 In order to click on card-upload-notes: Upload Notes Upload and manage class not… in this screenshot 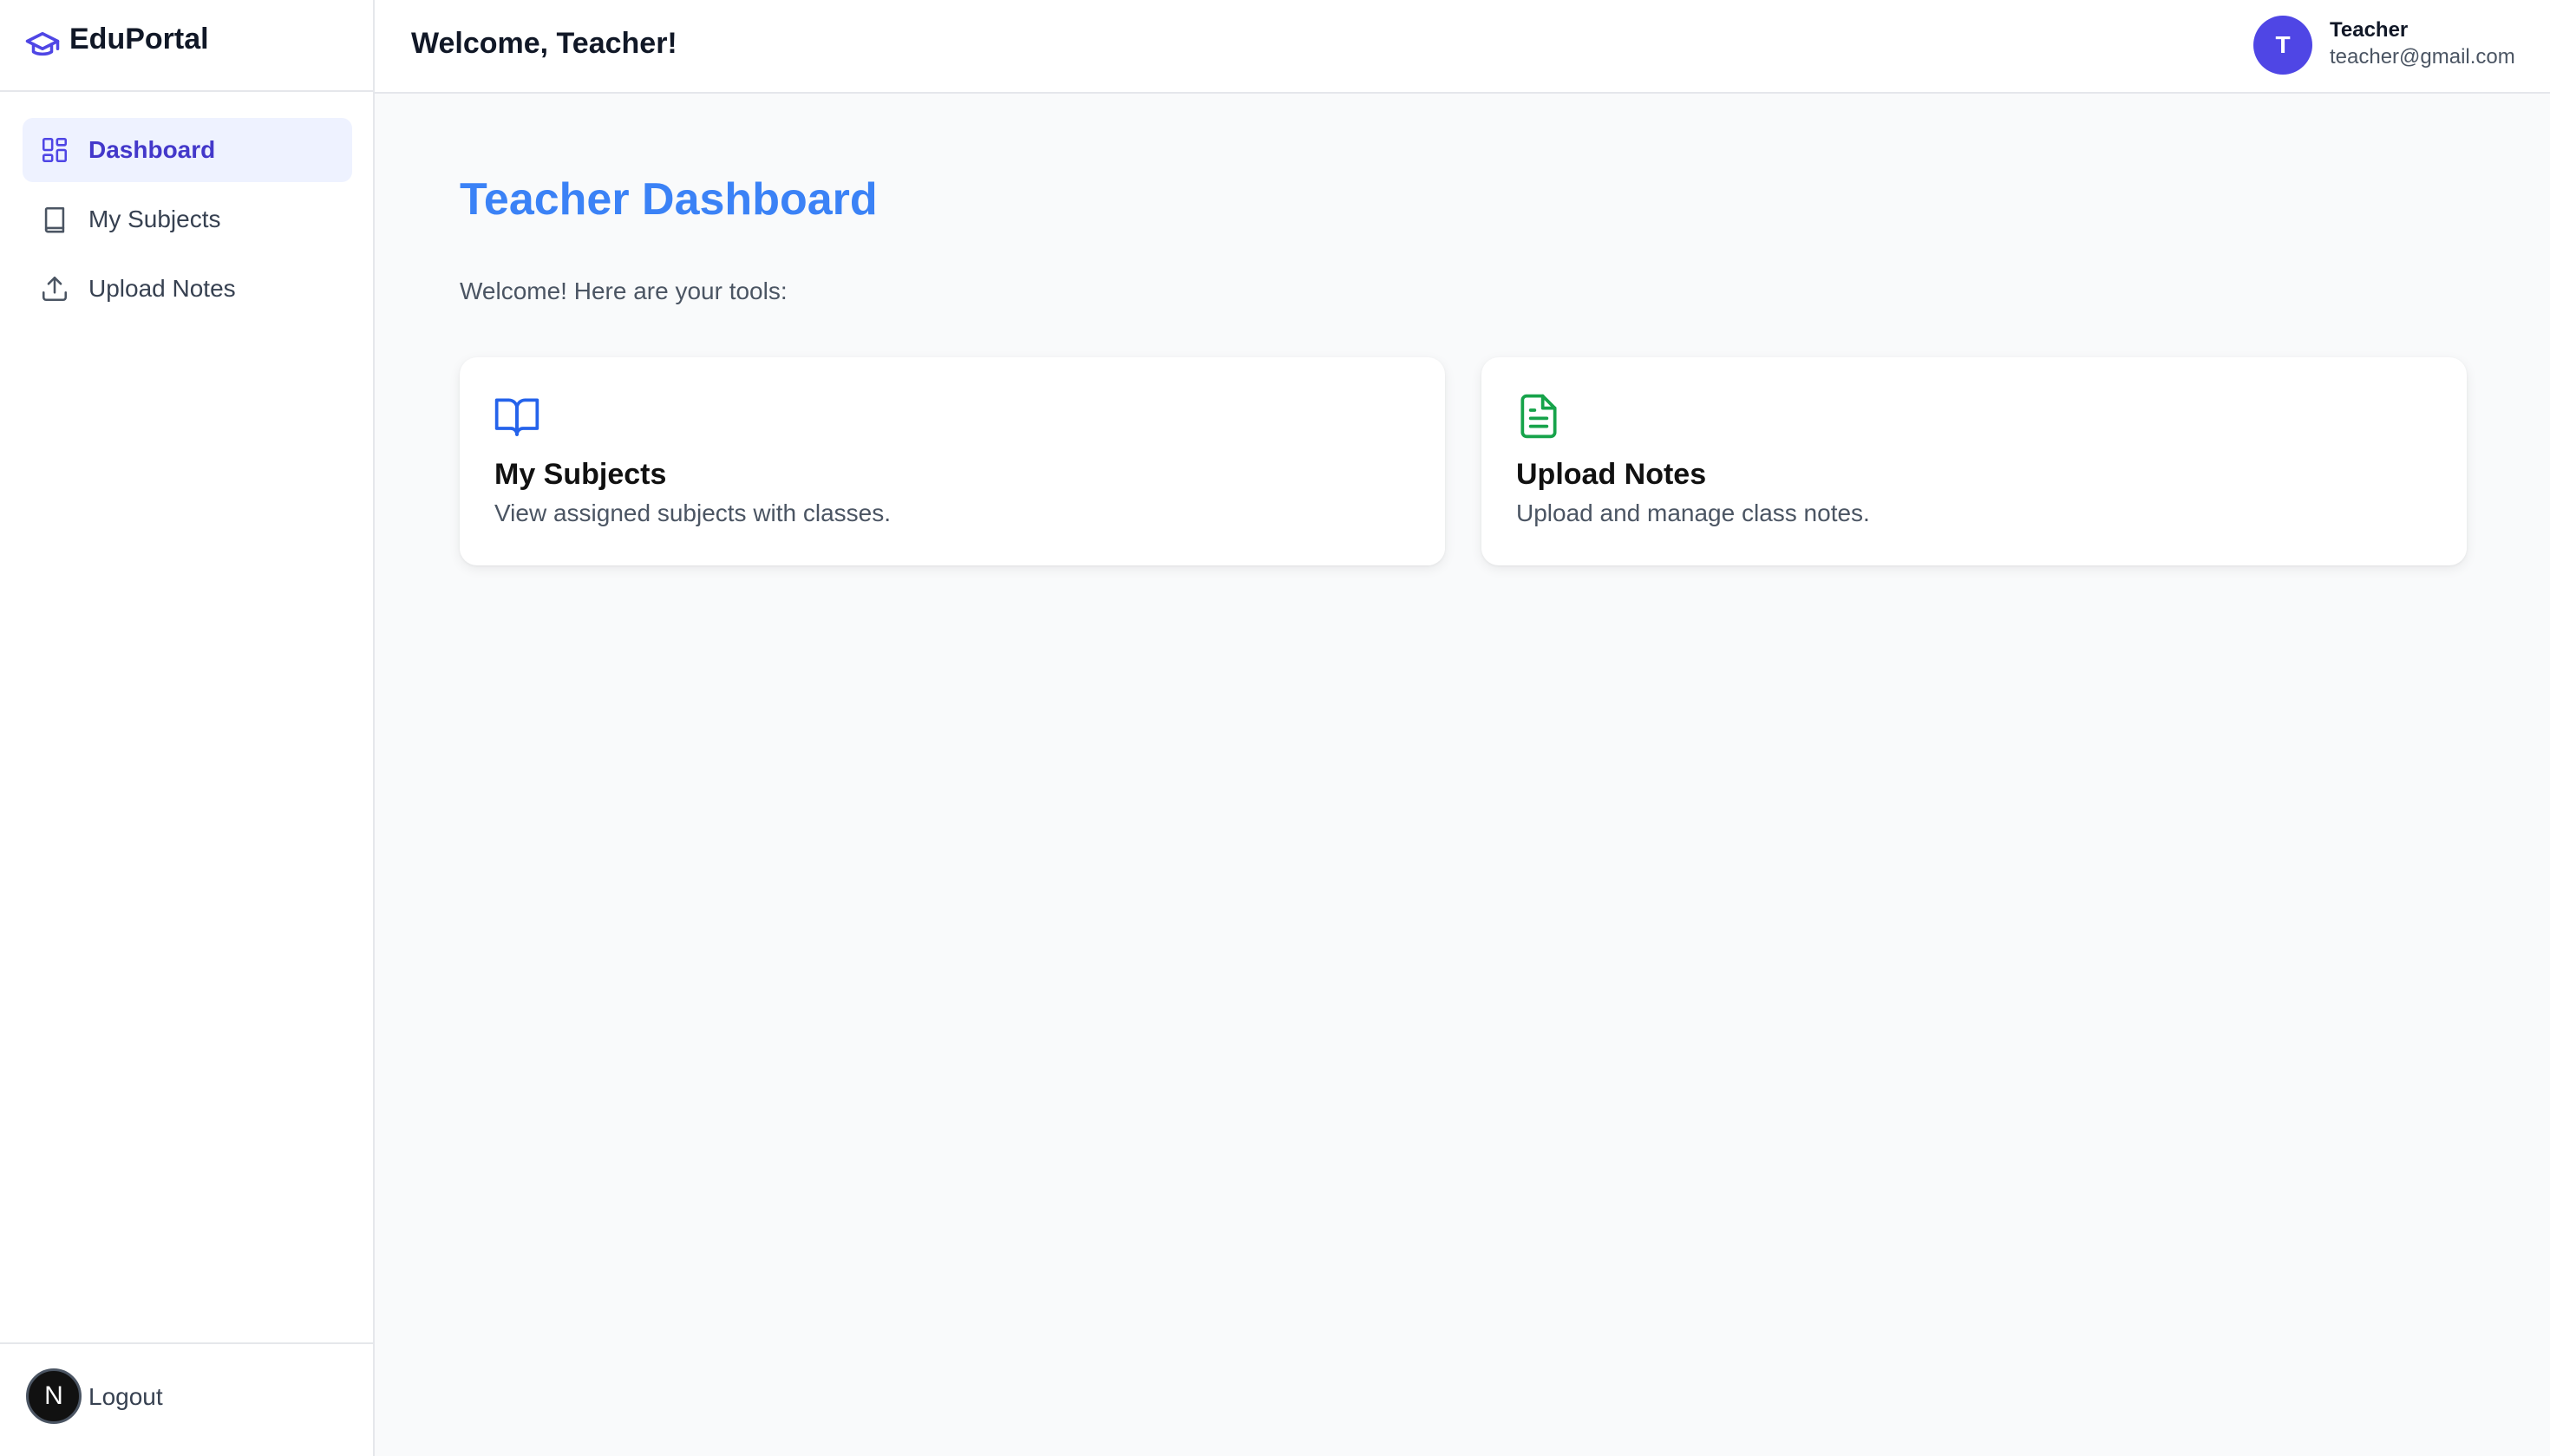, I will do `click(1974, 461)`.